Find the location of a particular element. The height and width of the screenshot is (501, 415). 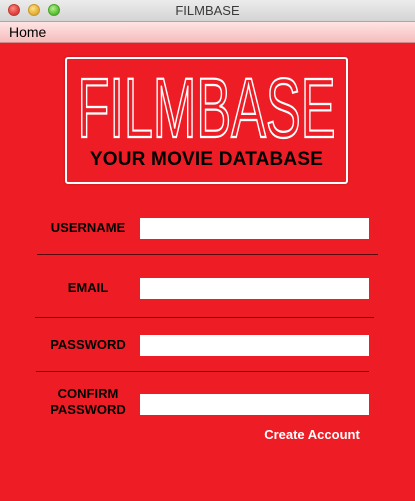

username-input is located at coordinates (254, 228).